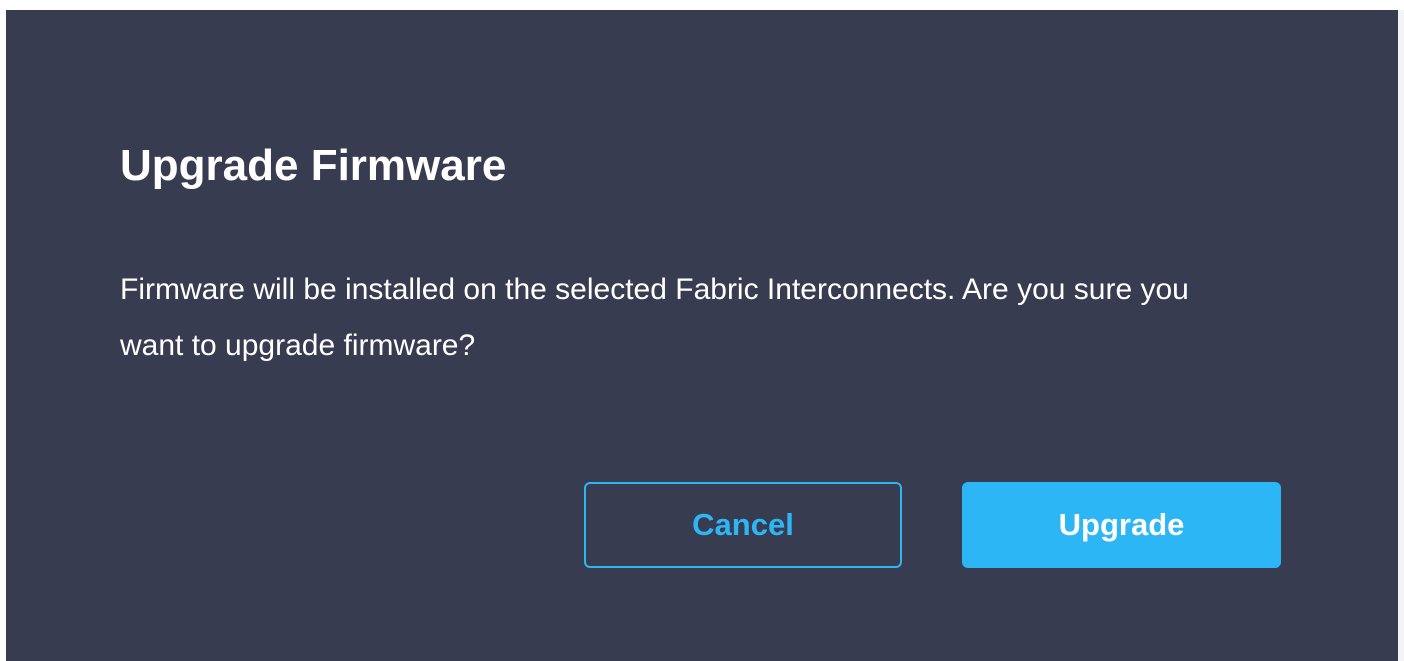 The height and width of the screenshot is (661, 1404). I want to click on background-edge, so click(1401, 335).